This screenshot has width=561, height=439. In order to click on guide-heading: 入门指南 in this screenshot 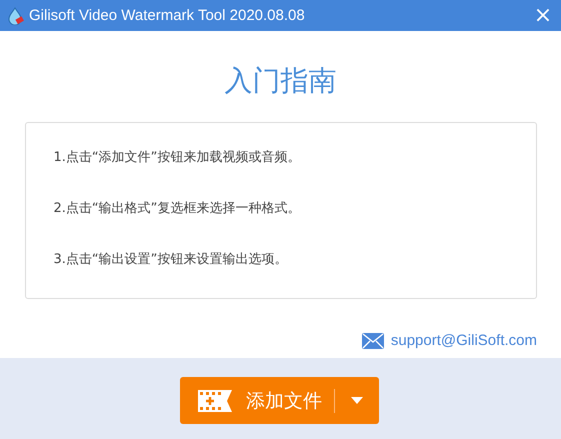, I will do `click(280, 81)`.